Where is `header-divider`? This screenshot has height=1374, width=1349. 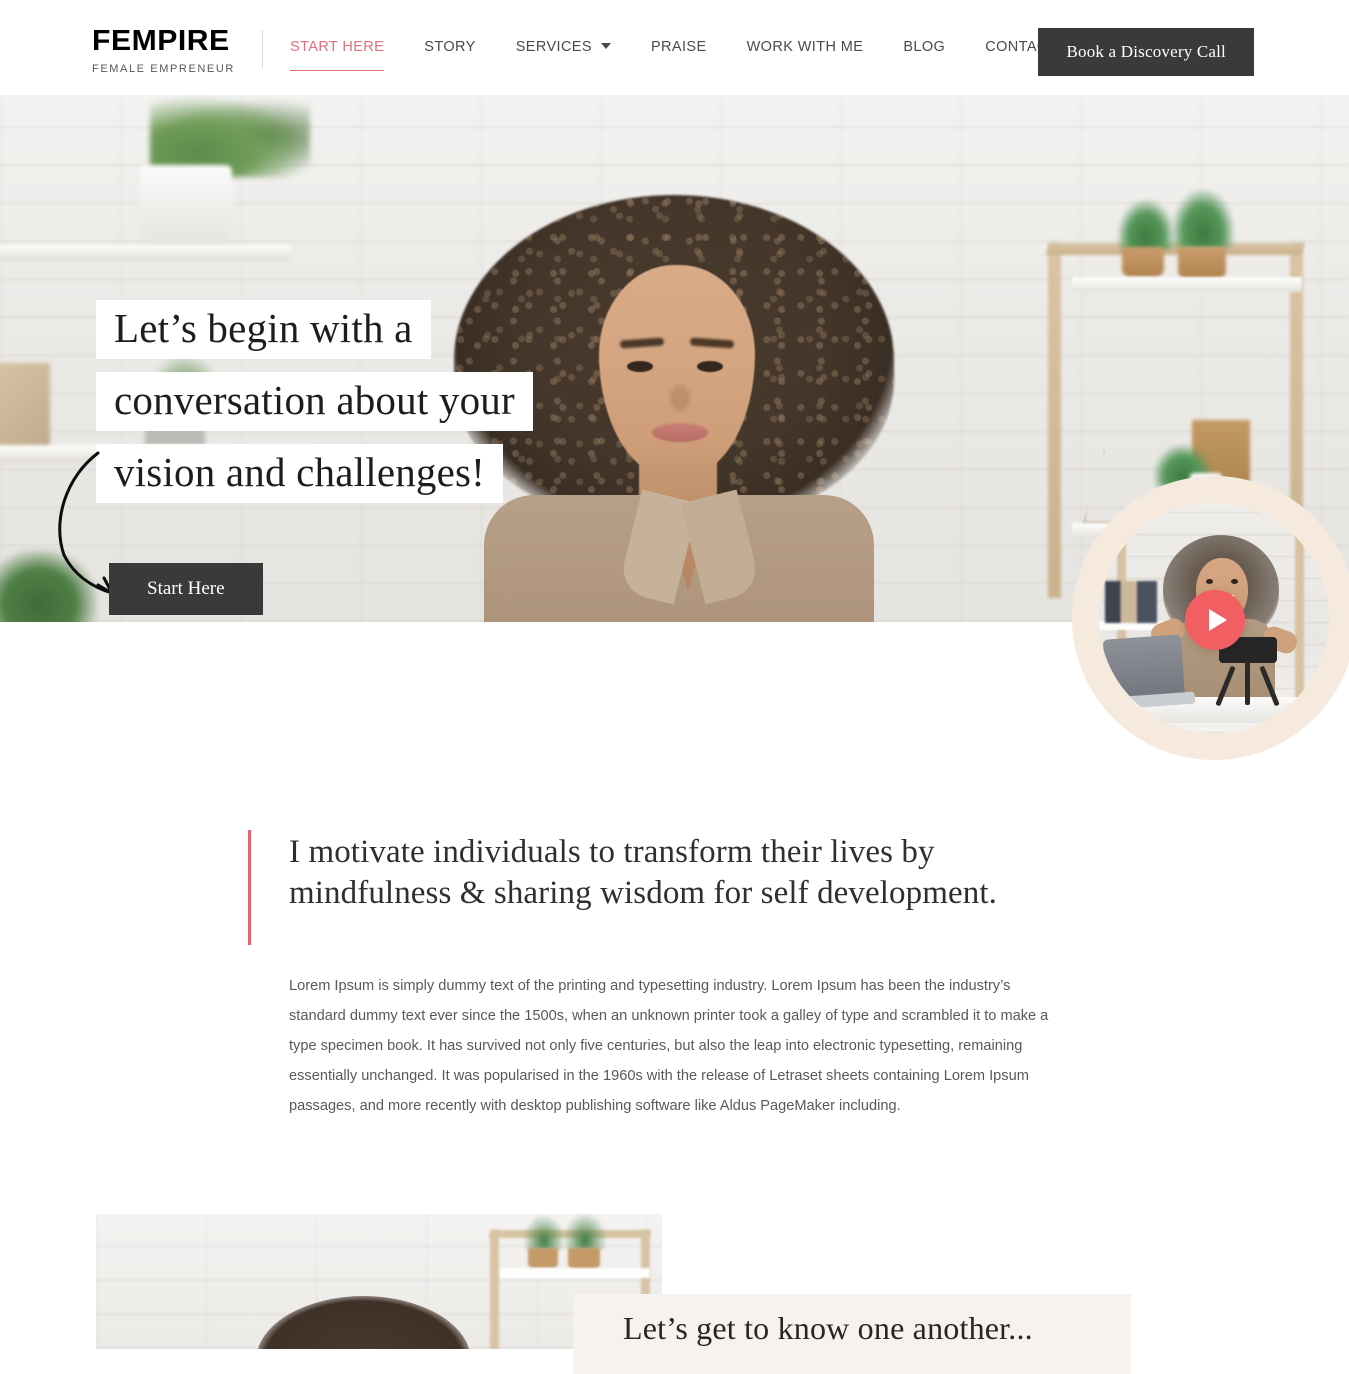 header-divider is located at coordinates (262, 49).